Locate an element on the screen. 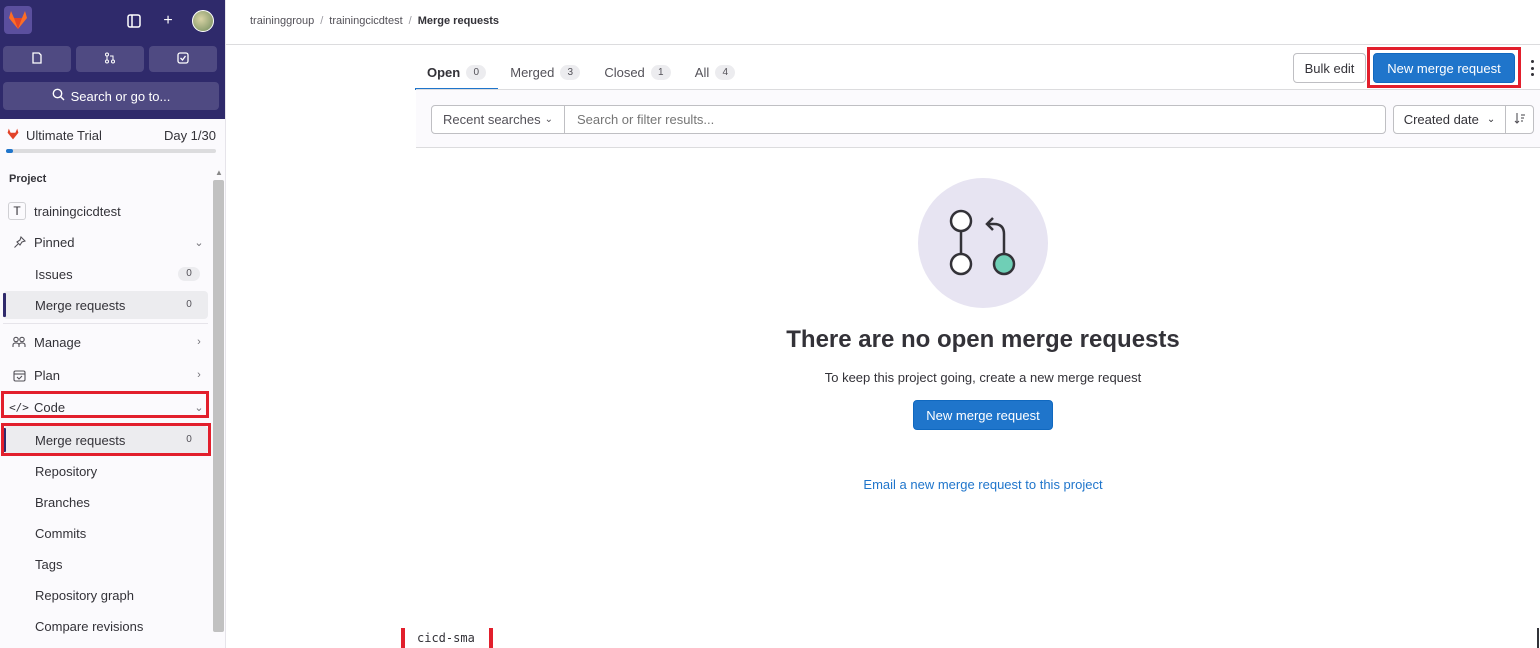  sidebar-item-tags: Tags is located at coordinates (105, 564).